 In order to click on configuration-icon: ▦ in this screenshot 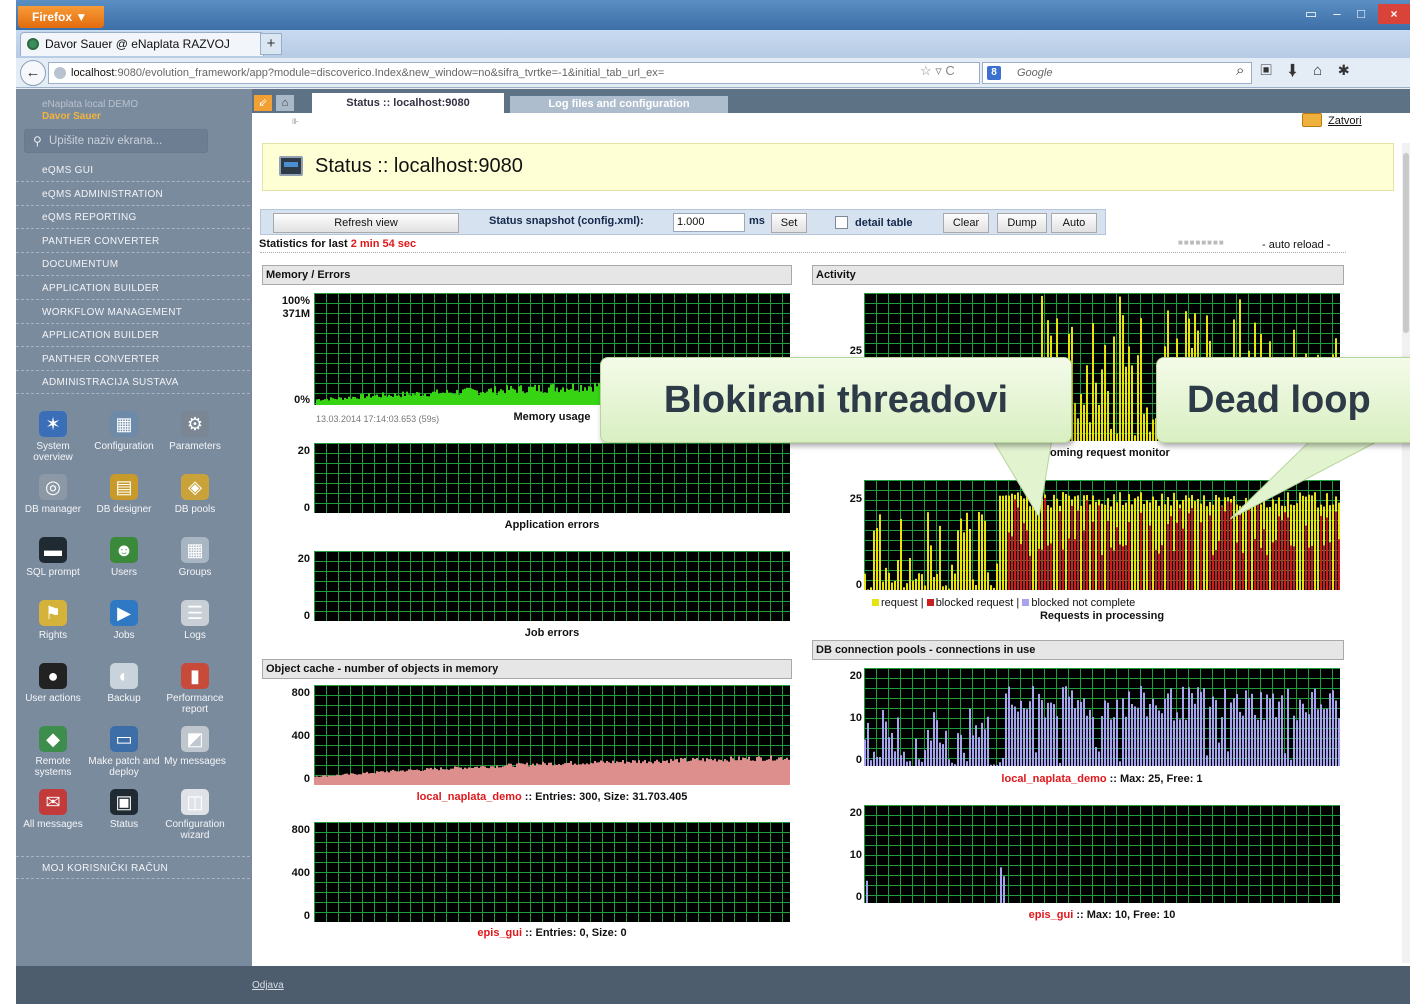, I will do `click(124, 424)`.